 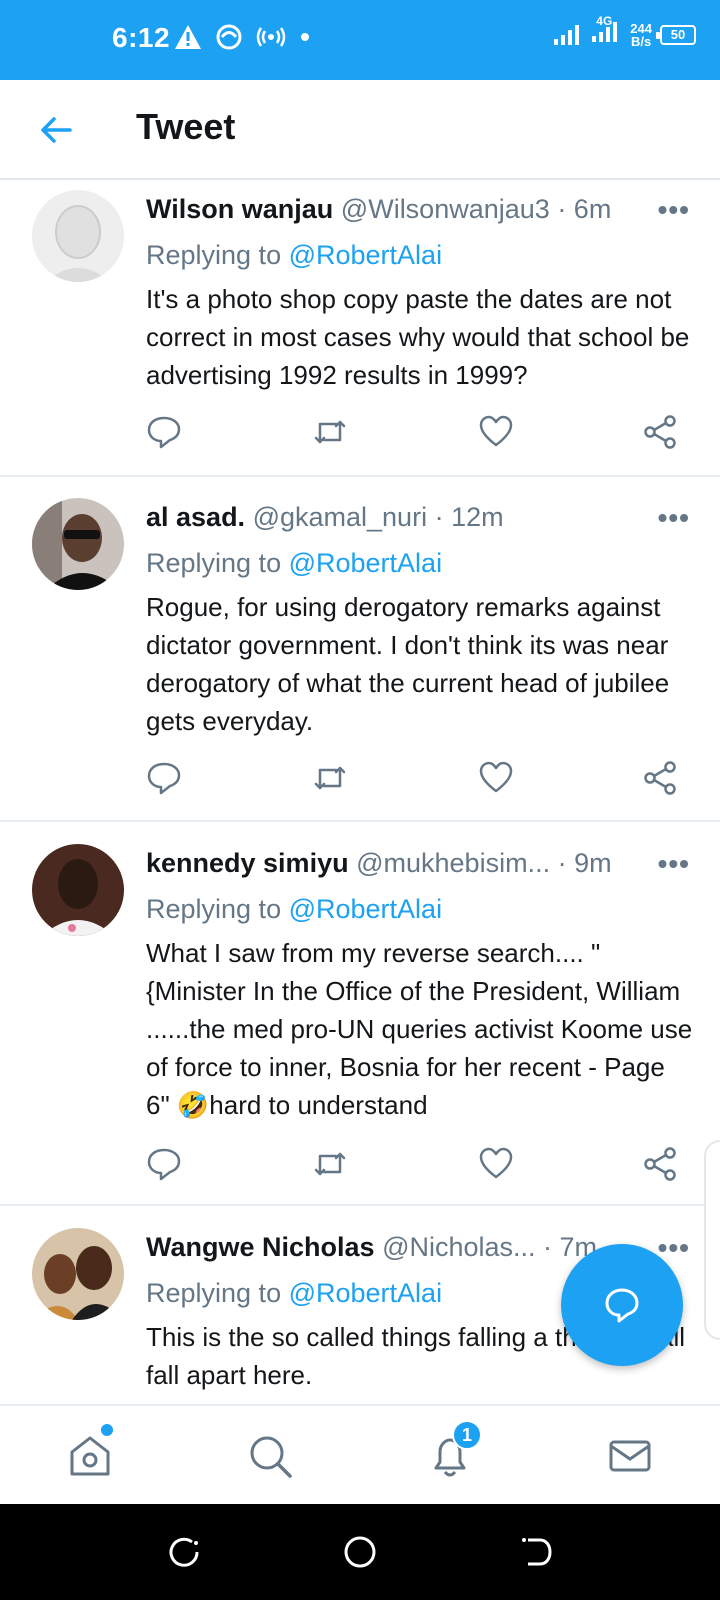 What do you see at coordinates (445, 209) in the screenshot?
I see `user-handle: @Wilsonwanjau3` at bounding box center [445, 209].